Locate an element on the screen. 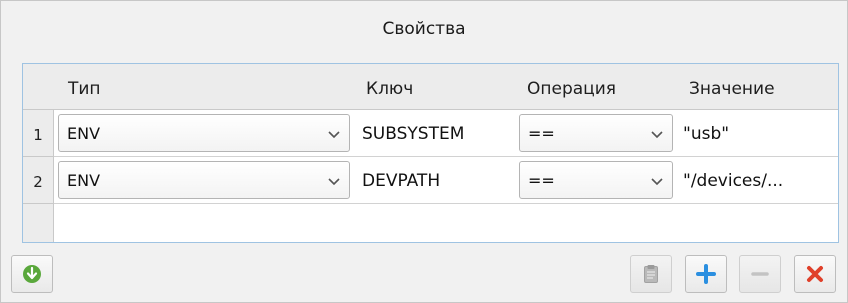 The image size is (848, 303). value-text: "usb" is located at coordinates (706, 134).